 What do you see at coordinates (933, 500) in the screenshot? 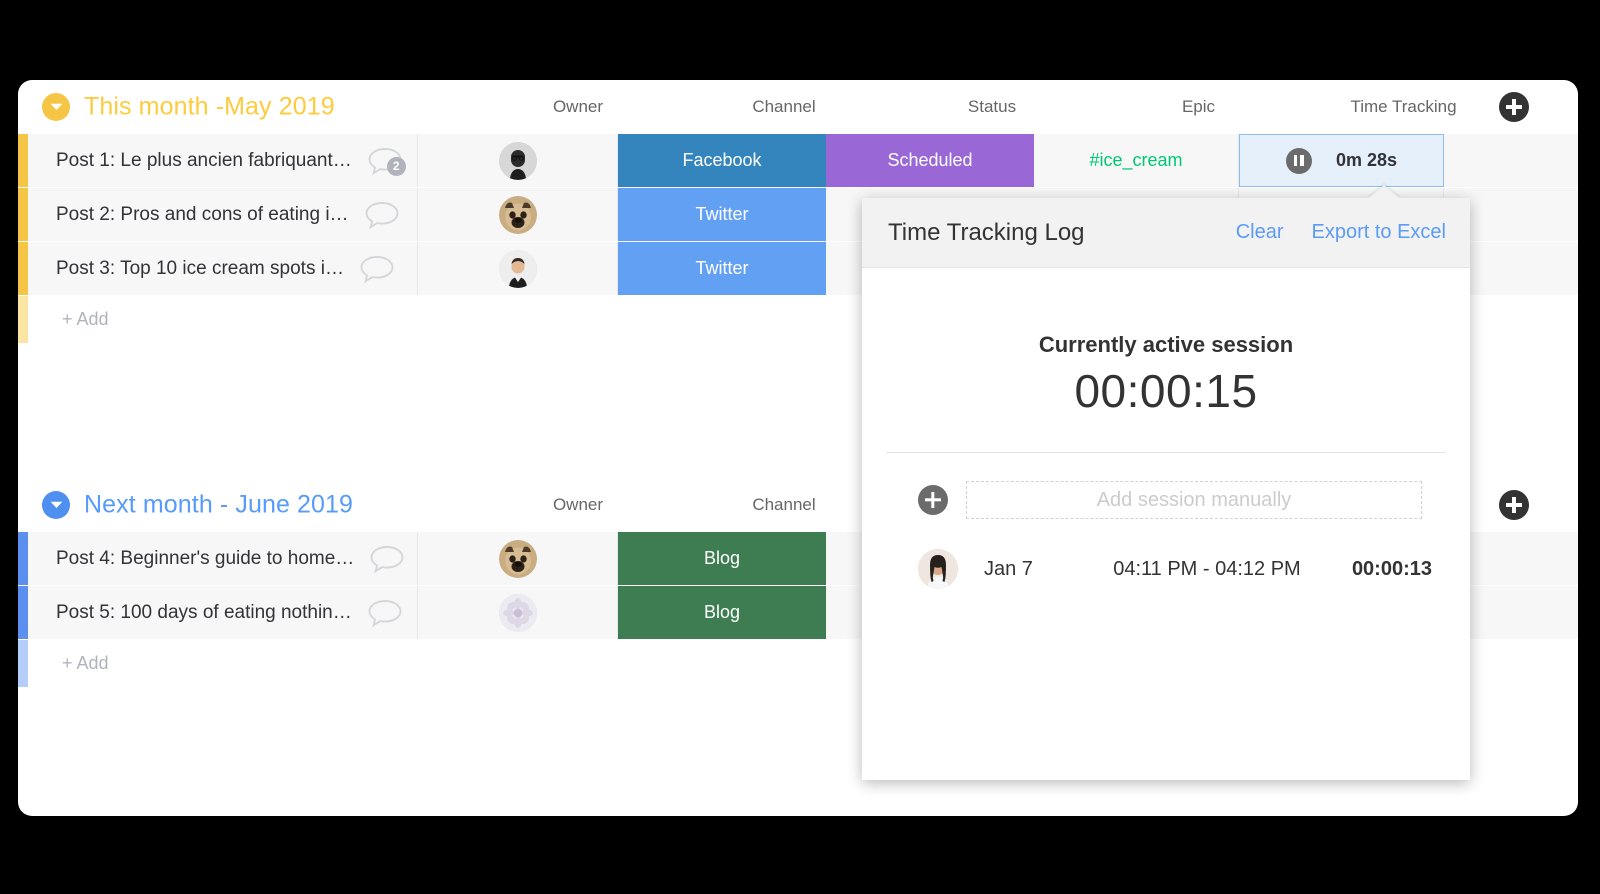
I see `plus-circle-icon` at bounding box center [933, 500].